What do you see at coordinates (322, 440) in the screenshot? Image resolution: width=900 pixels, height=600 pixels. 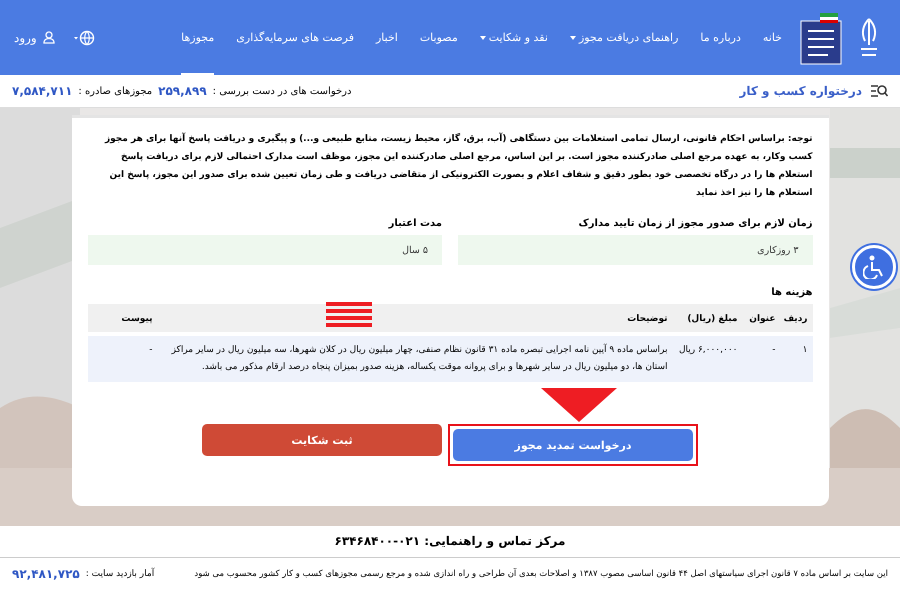 I see `action-button: ثبت شکایت` at bounding box center [322, 440].